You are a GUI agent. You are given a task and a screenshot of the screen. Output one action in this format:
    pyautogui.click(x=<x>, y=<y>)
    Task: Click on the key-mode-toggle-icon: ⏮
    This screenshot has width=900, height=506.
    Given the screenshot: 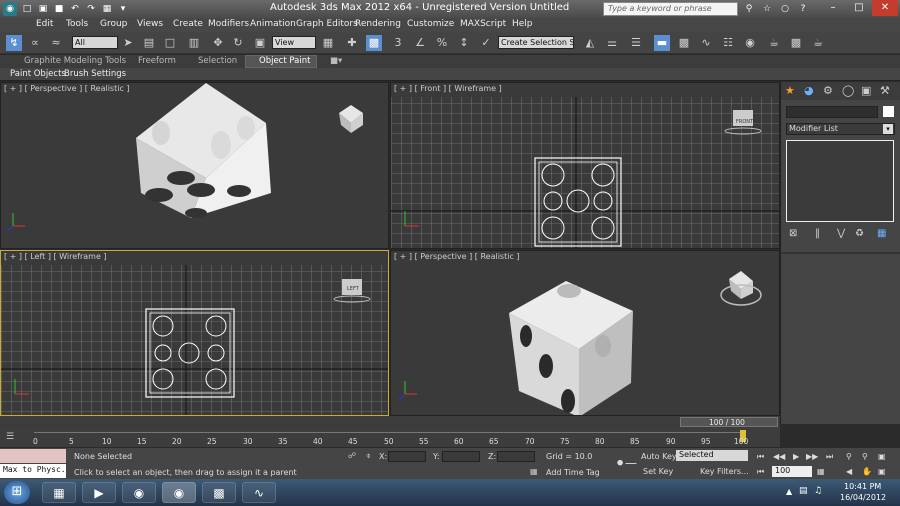 What is the action you would take?
    pyautogui.click(x=760, y=472)
    